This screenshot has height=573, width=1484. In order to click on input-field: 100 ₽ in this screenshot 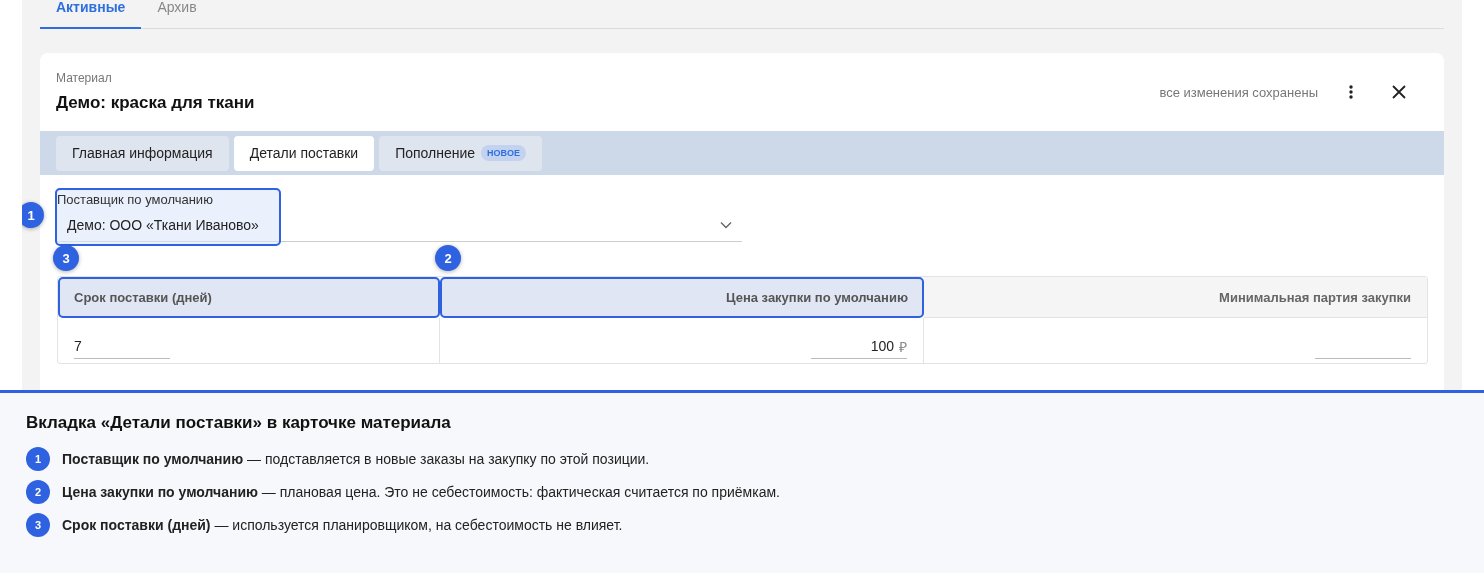, I will do `click(859, 346)`.